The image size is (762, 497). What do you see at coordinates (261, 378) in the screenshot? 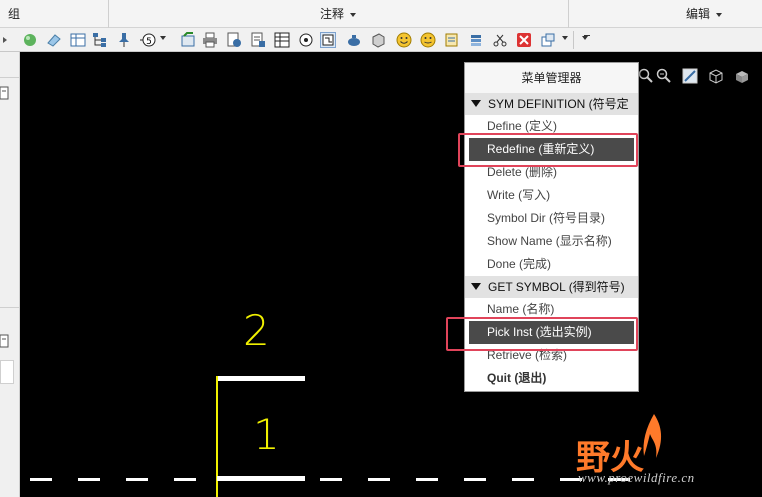
I see `symbol-top-bar` at bounding box center [261, 378].